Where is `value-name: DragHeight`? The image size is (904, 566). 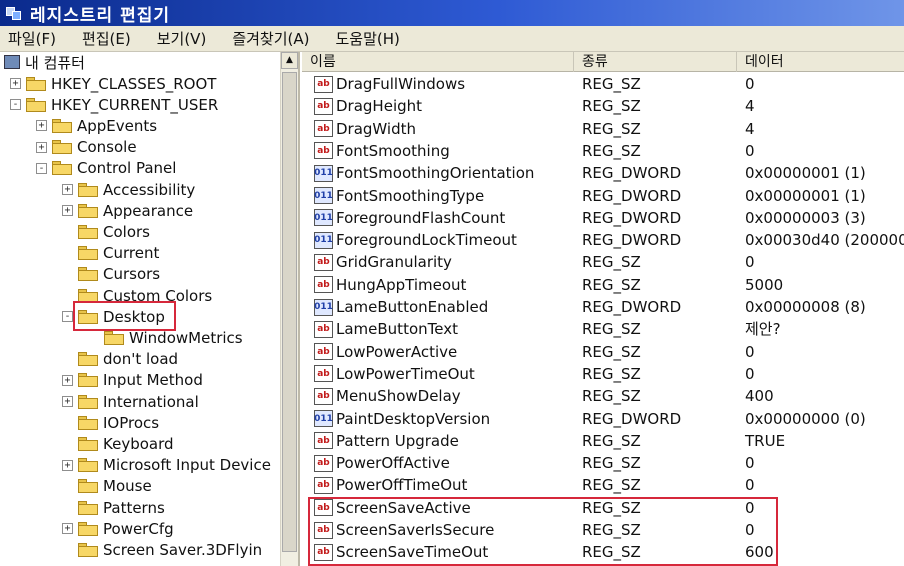
value-name: DragHeight is located at coordinates (379, 106).